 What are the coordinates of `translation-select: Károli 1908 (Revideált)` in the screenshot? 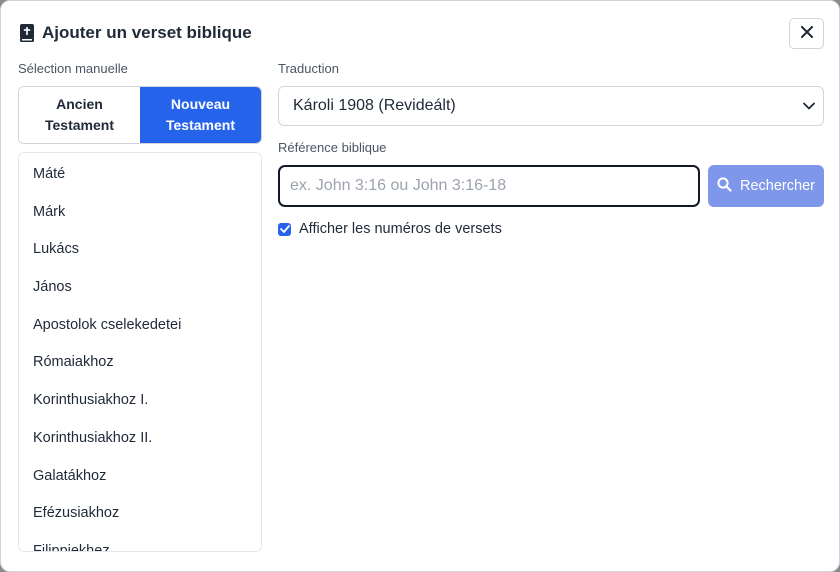 It's located at (551, 106).